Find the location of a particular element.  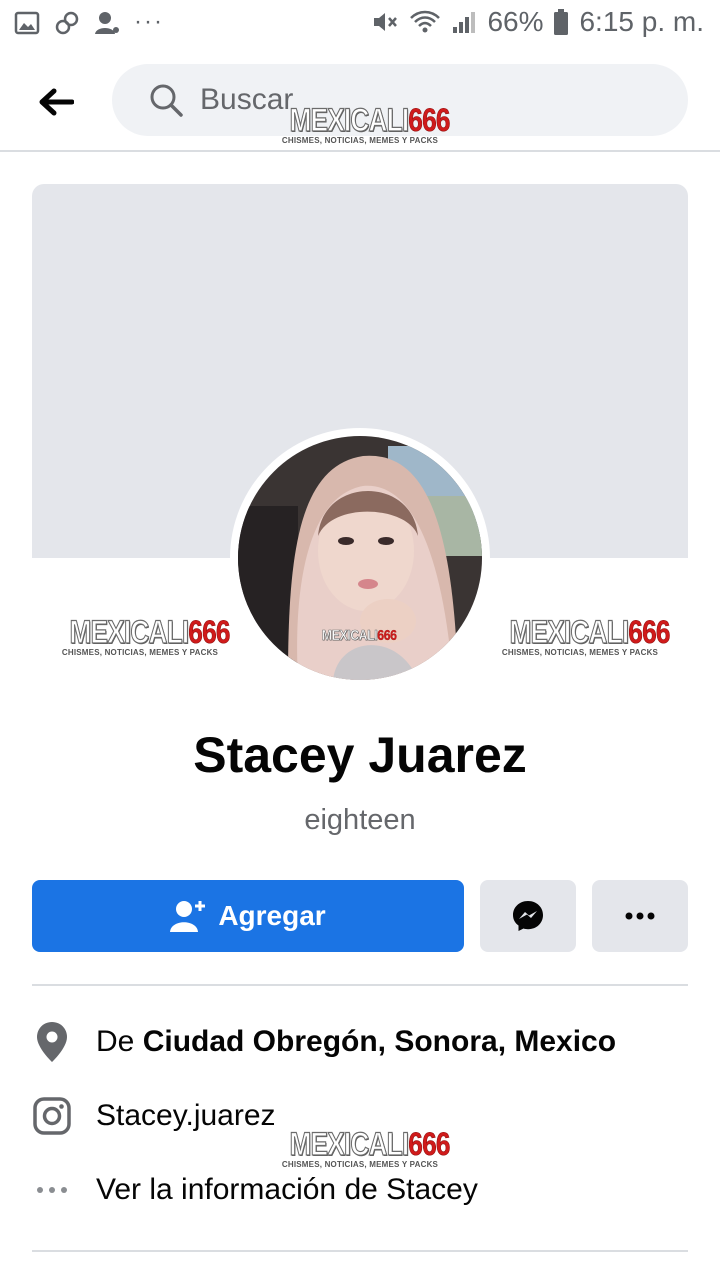

search-icon is located at coordinates (166, 100).